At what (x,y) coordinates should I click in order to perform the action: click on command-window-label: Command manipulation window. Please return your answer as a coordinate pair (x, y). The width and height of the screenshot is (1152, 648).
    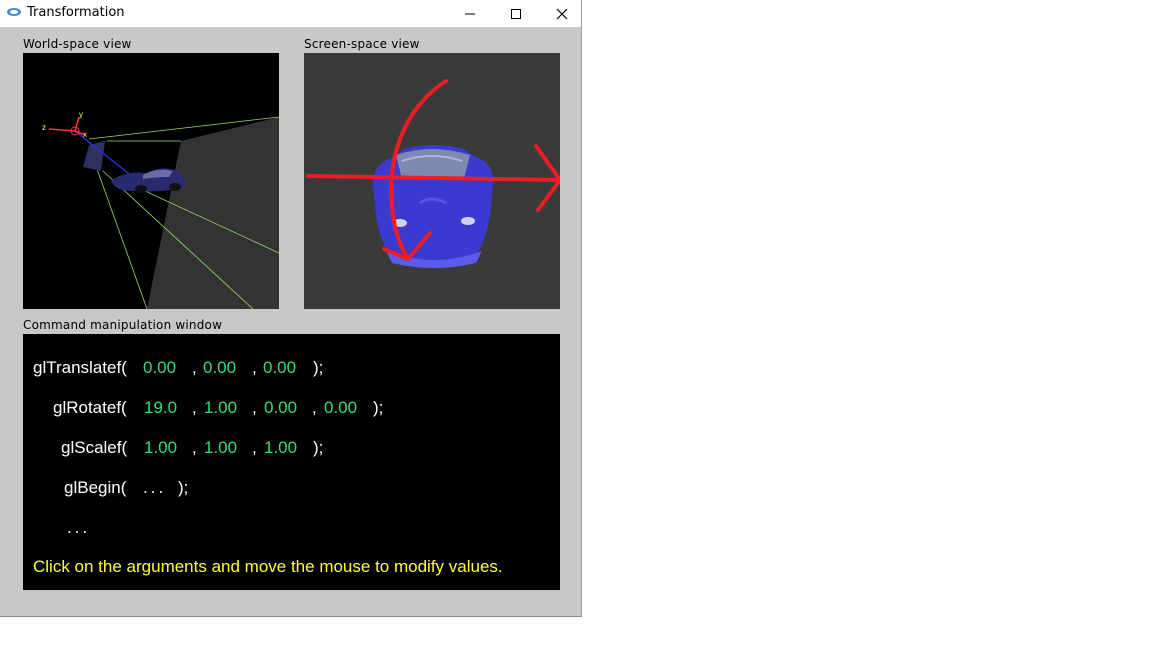
    Looking at the image, I should click on (123, 325).